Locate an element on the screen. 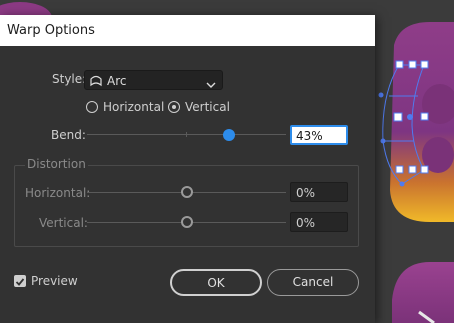  cancel-button-label: Cancel is located at coordinates (313, 282).